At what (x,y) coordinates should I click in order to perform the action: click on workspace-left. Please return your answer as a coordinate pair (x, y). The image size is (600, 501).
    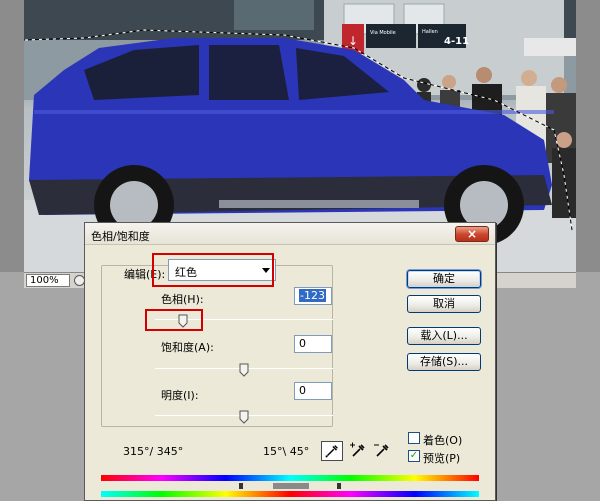
    Looking at the image, I should click on (12, 136).